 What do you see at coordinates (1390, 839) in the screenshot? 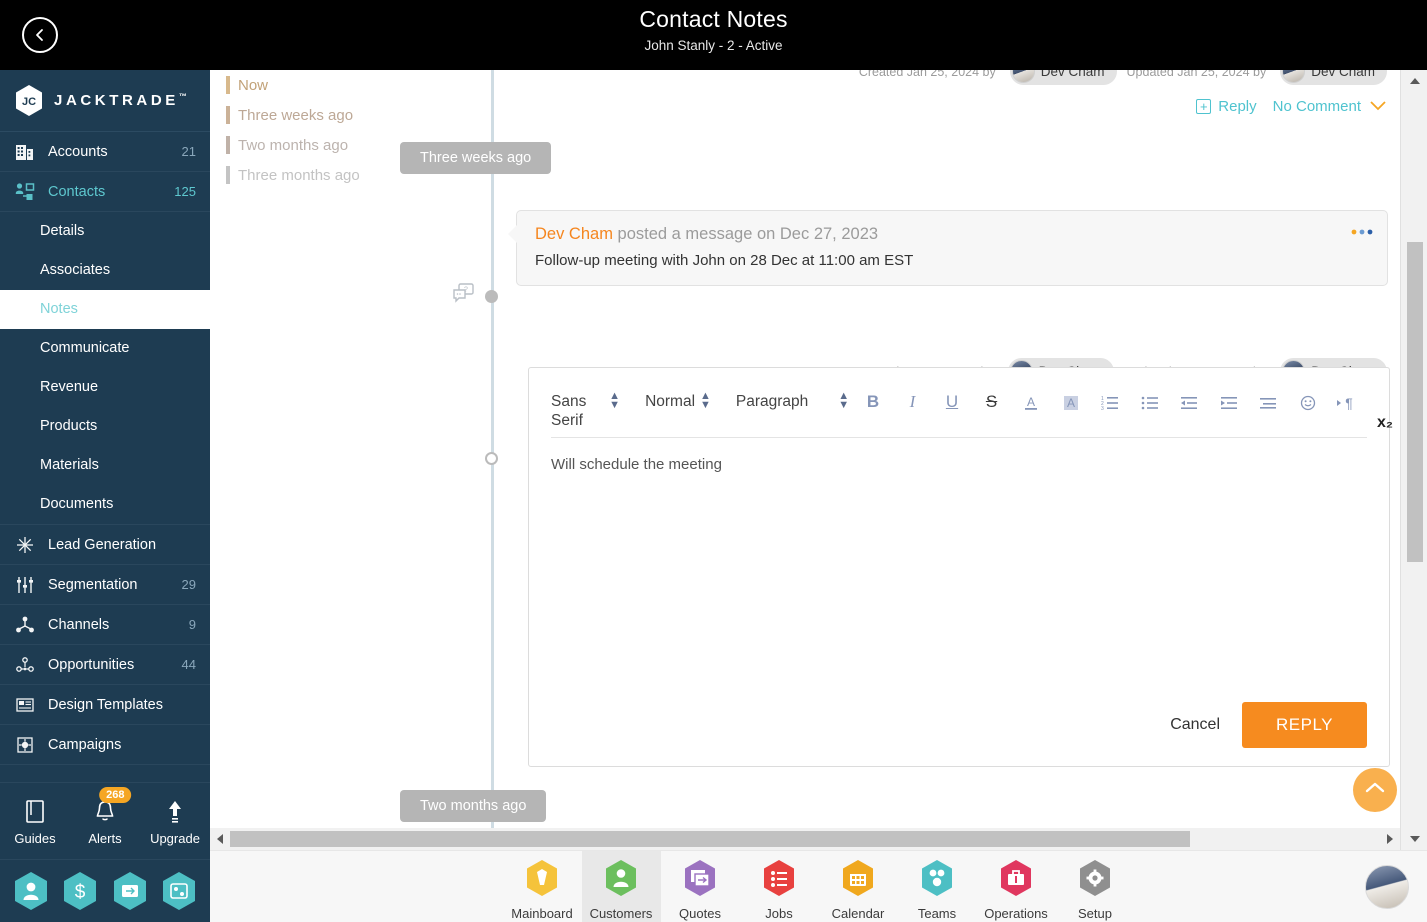
I see `scroll-right-arrow` at bounding box center [1390, 839].